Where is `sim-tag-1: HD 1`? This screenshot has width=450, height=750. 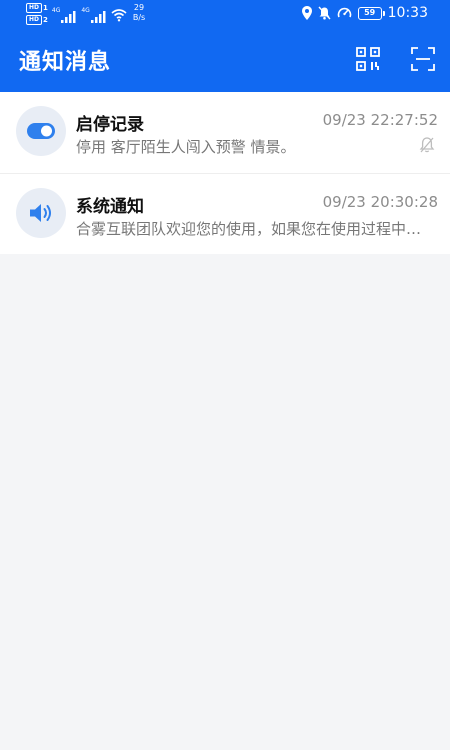
sim-tag-1: HD 1 is located at coordinates (37, 8).